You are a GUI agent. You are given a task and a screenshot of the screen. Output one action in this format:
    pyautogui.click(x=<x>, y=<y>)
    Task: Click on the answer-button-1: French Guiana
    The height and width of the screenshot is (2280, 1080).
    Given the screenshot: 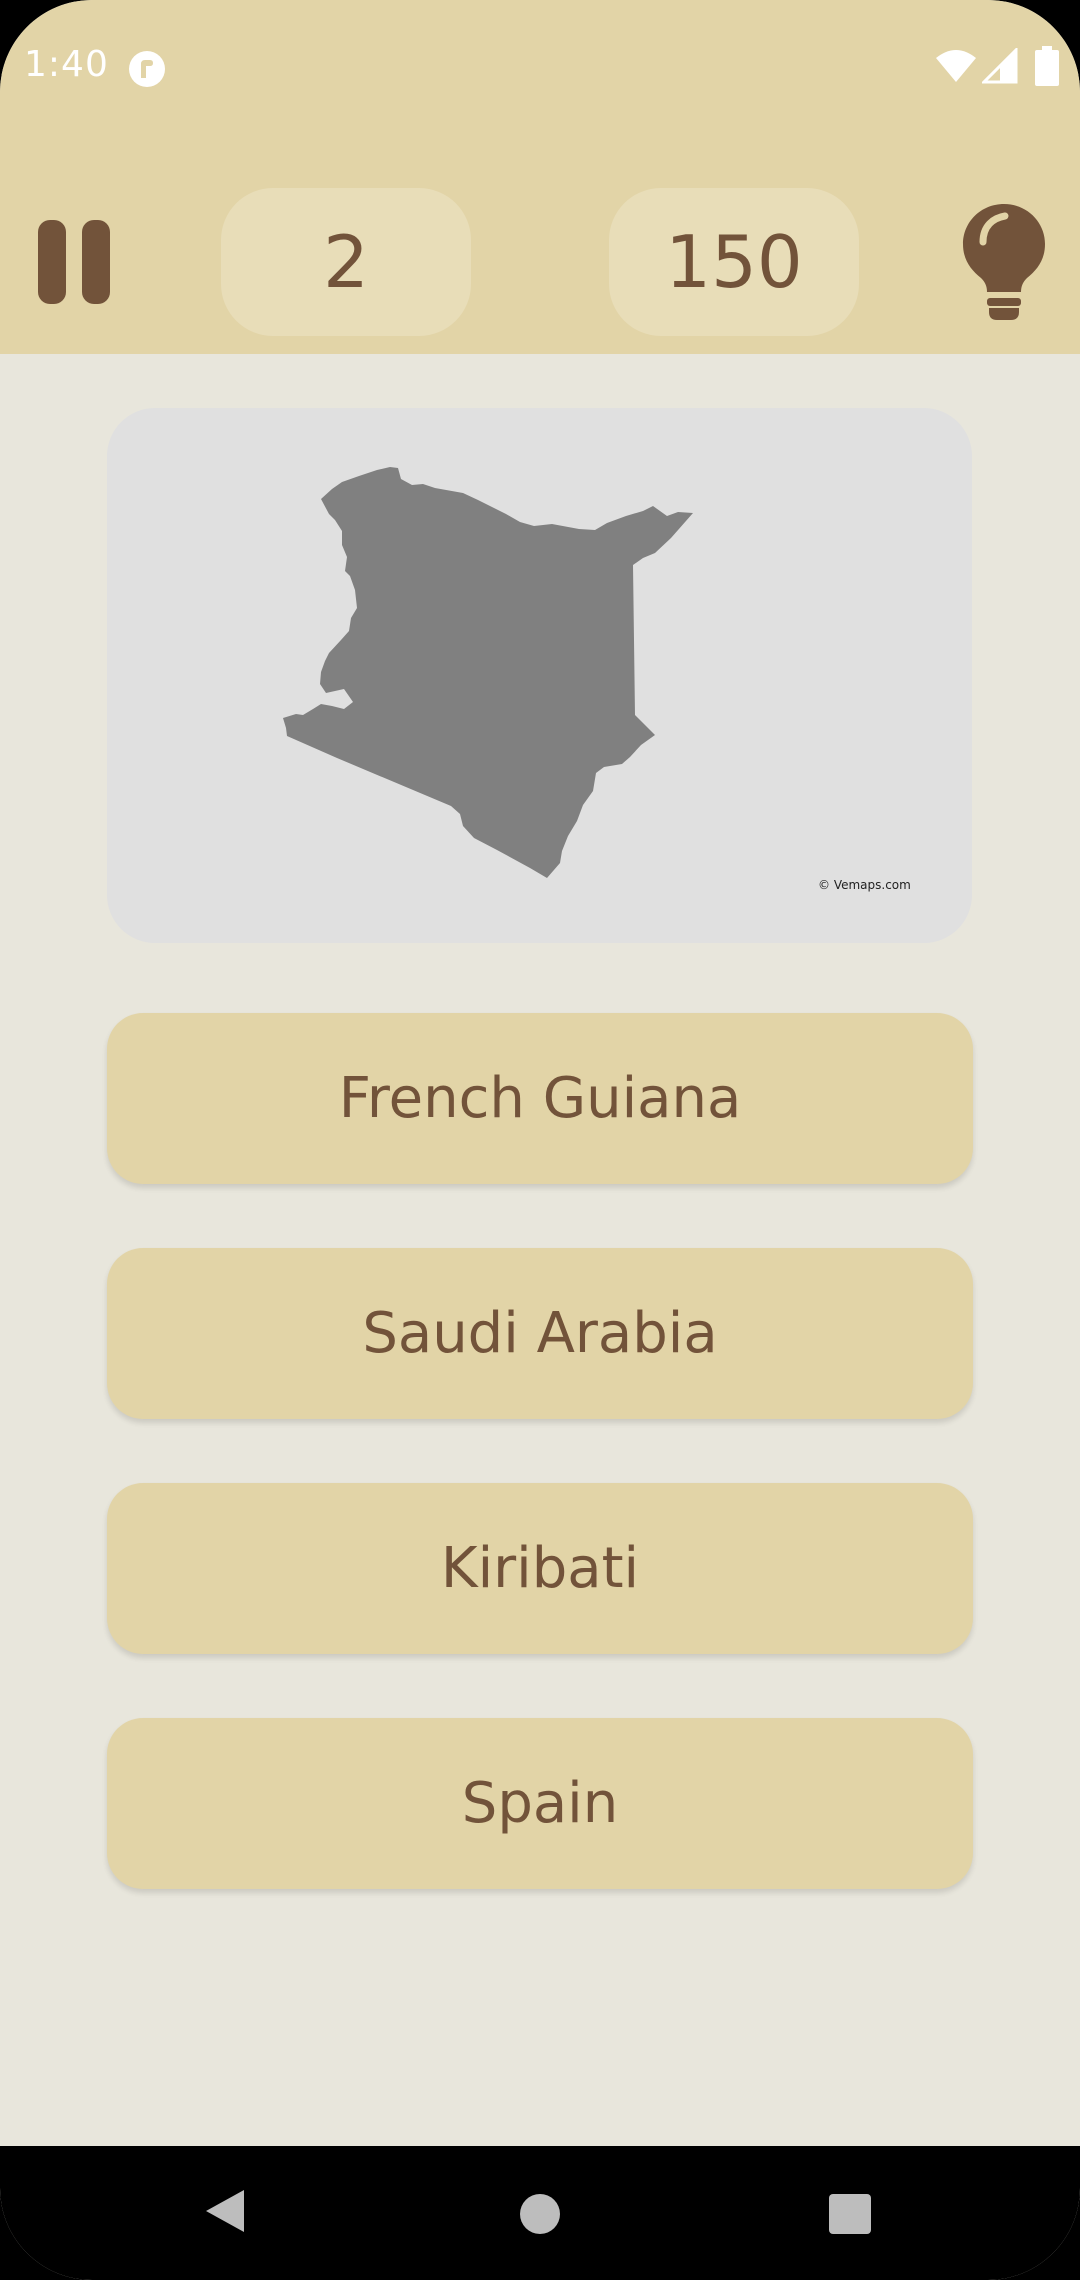 What is the action you would take?
    pyautogui.click(x=540, y=1098)
    